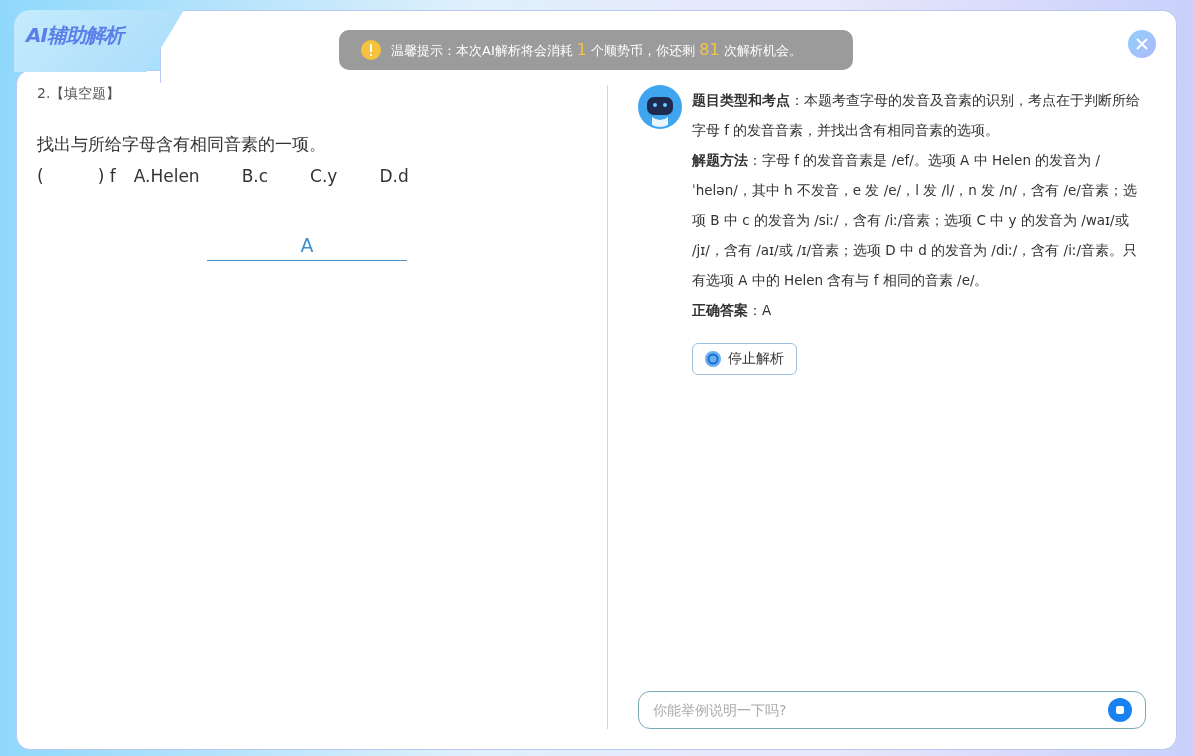 Image resolution: width=1193 pixels, height=756 pixels. I want to click on notice-text: 温馨提示：本次AI解析将会消耗 1 个顺势币，你还剩 81 次解析机会。, so click(596, 50).